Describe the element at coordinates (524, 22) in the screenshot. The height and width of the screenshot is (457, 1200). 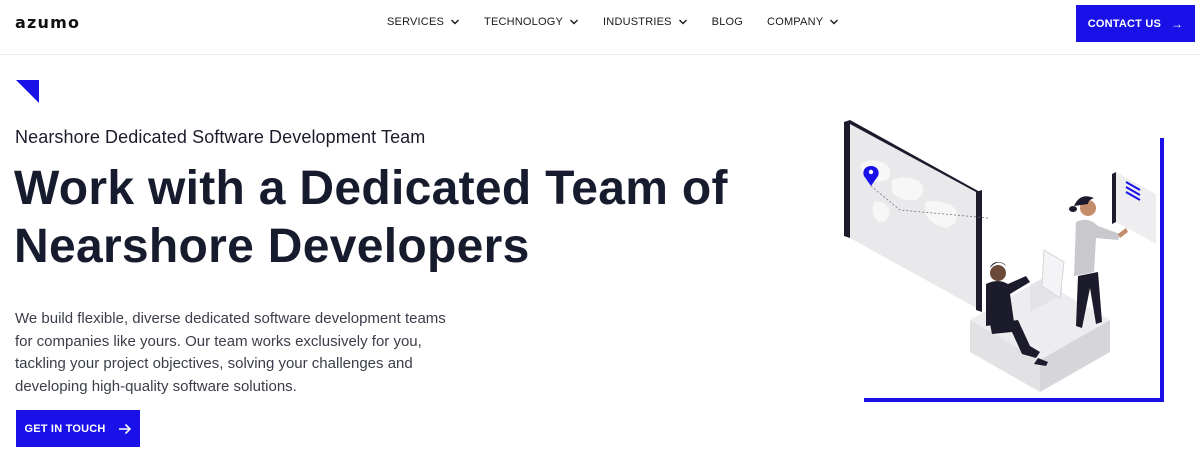
I see `nav-item-label: TECHNOLOGY` at that location.